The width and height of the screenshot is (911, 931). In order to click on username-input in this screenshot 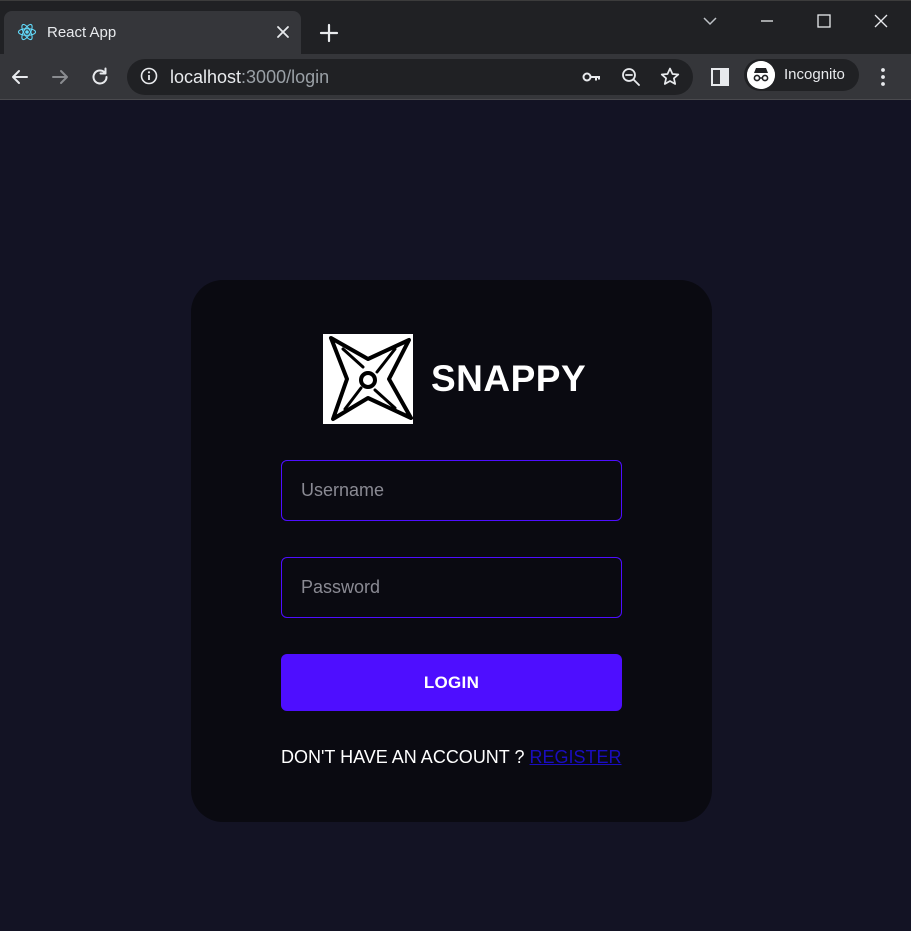, I will do `click(451, 490)`.